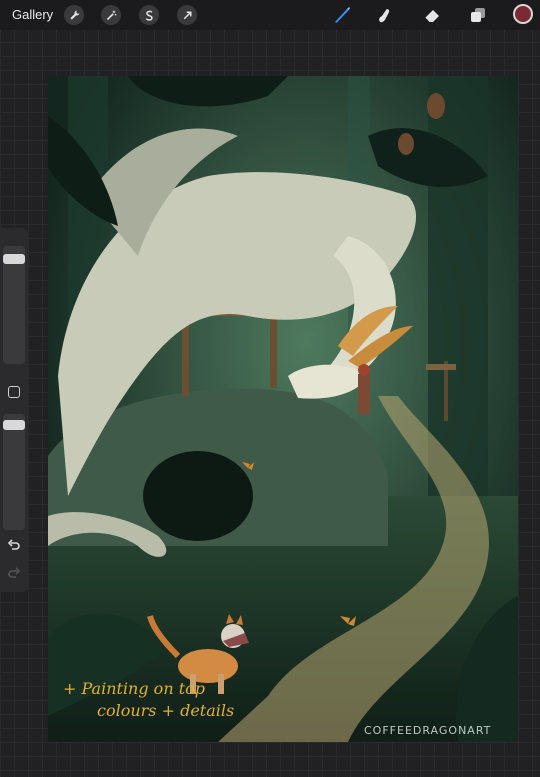 Image resolution: width=540 pixels, height=777 pixels. What do you see at coordinates (14, 425) in the screenshot?
I see `opacity-slider-thumb` at bounding box center [14, 425].